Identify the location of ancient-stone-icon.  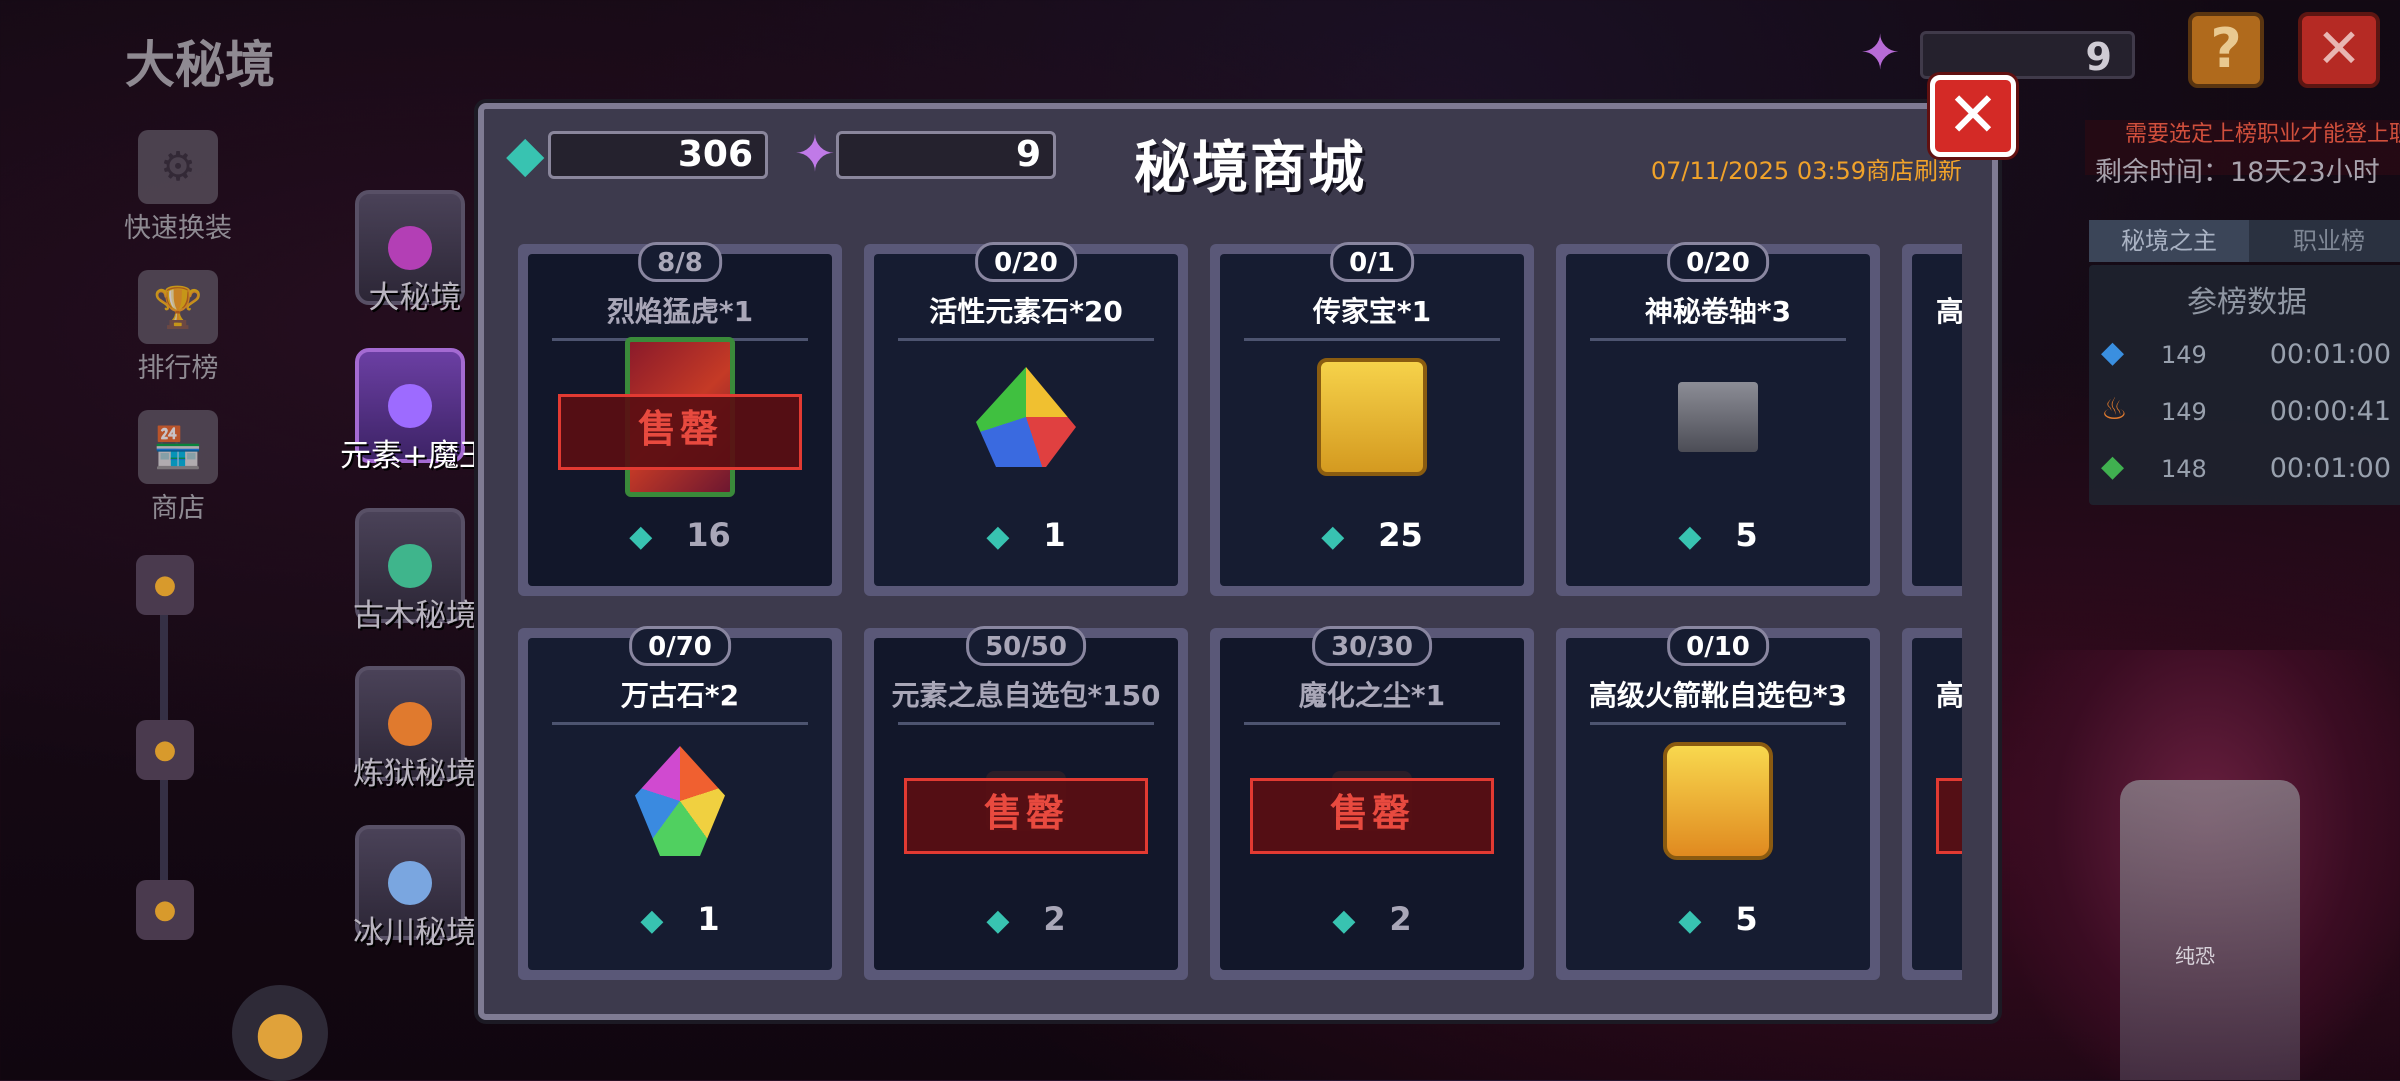
(680, 801).